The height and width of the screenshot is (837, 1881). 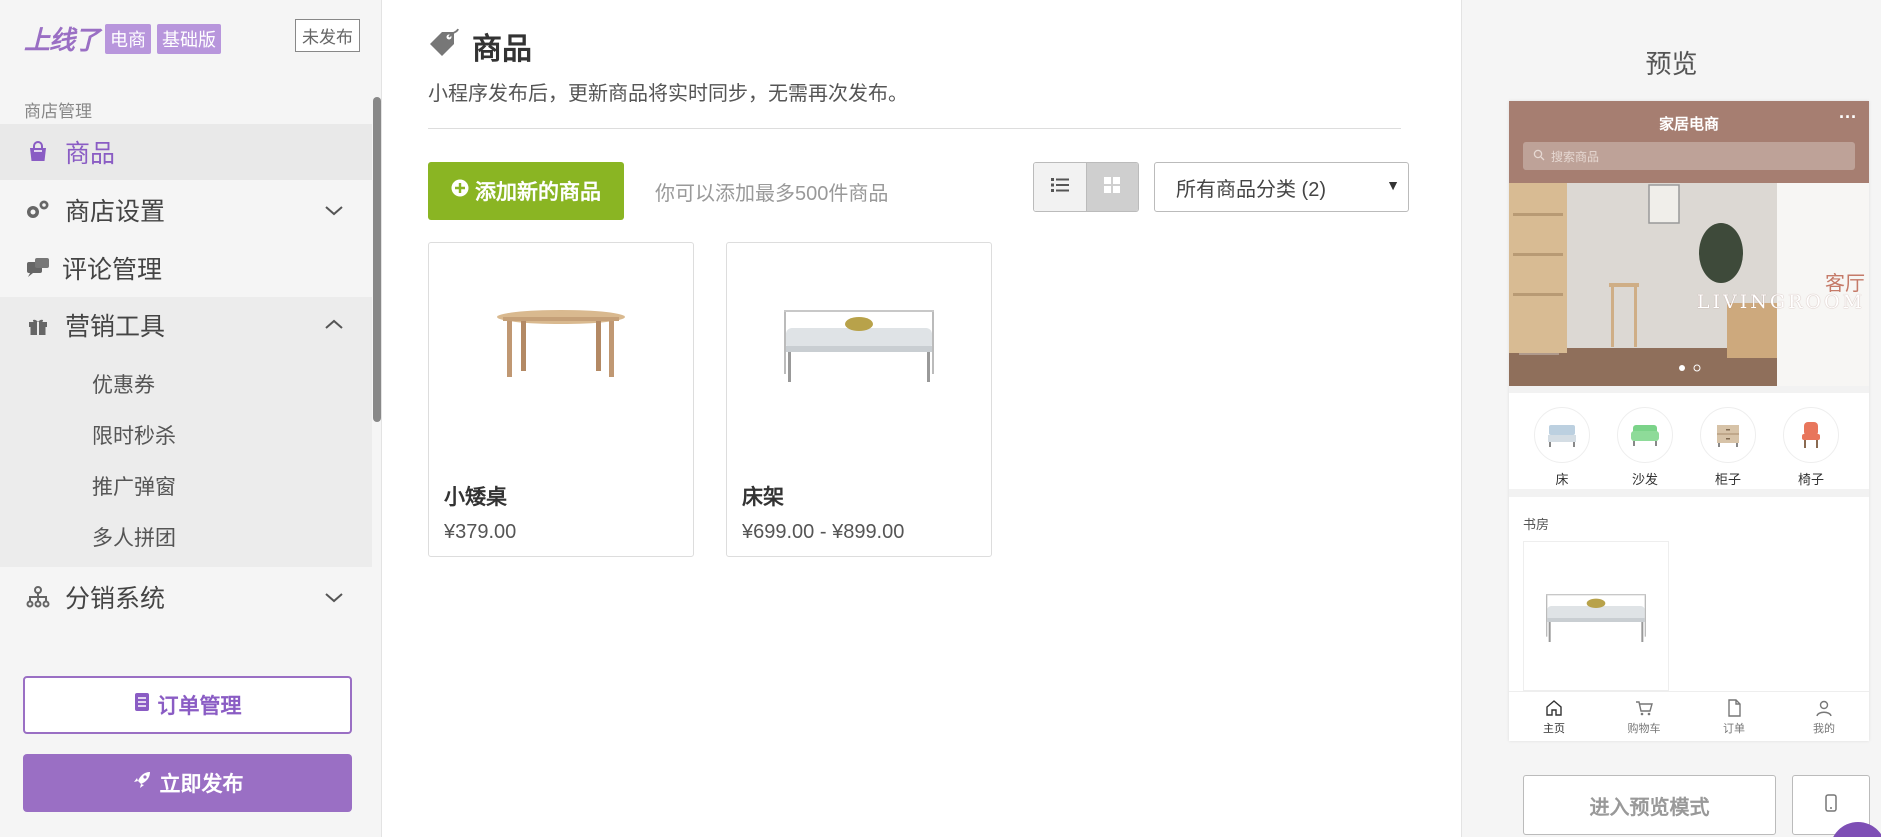 I want to click on chevron-up-icon, so click(x=334, y=325).